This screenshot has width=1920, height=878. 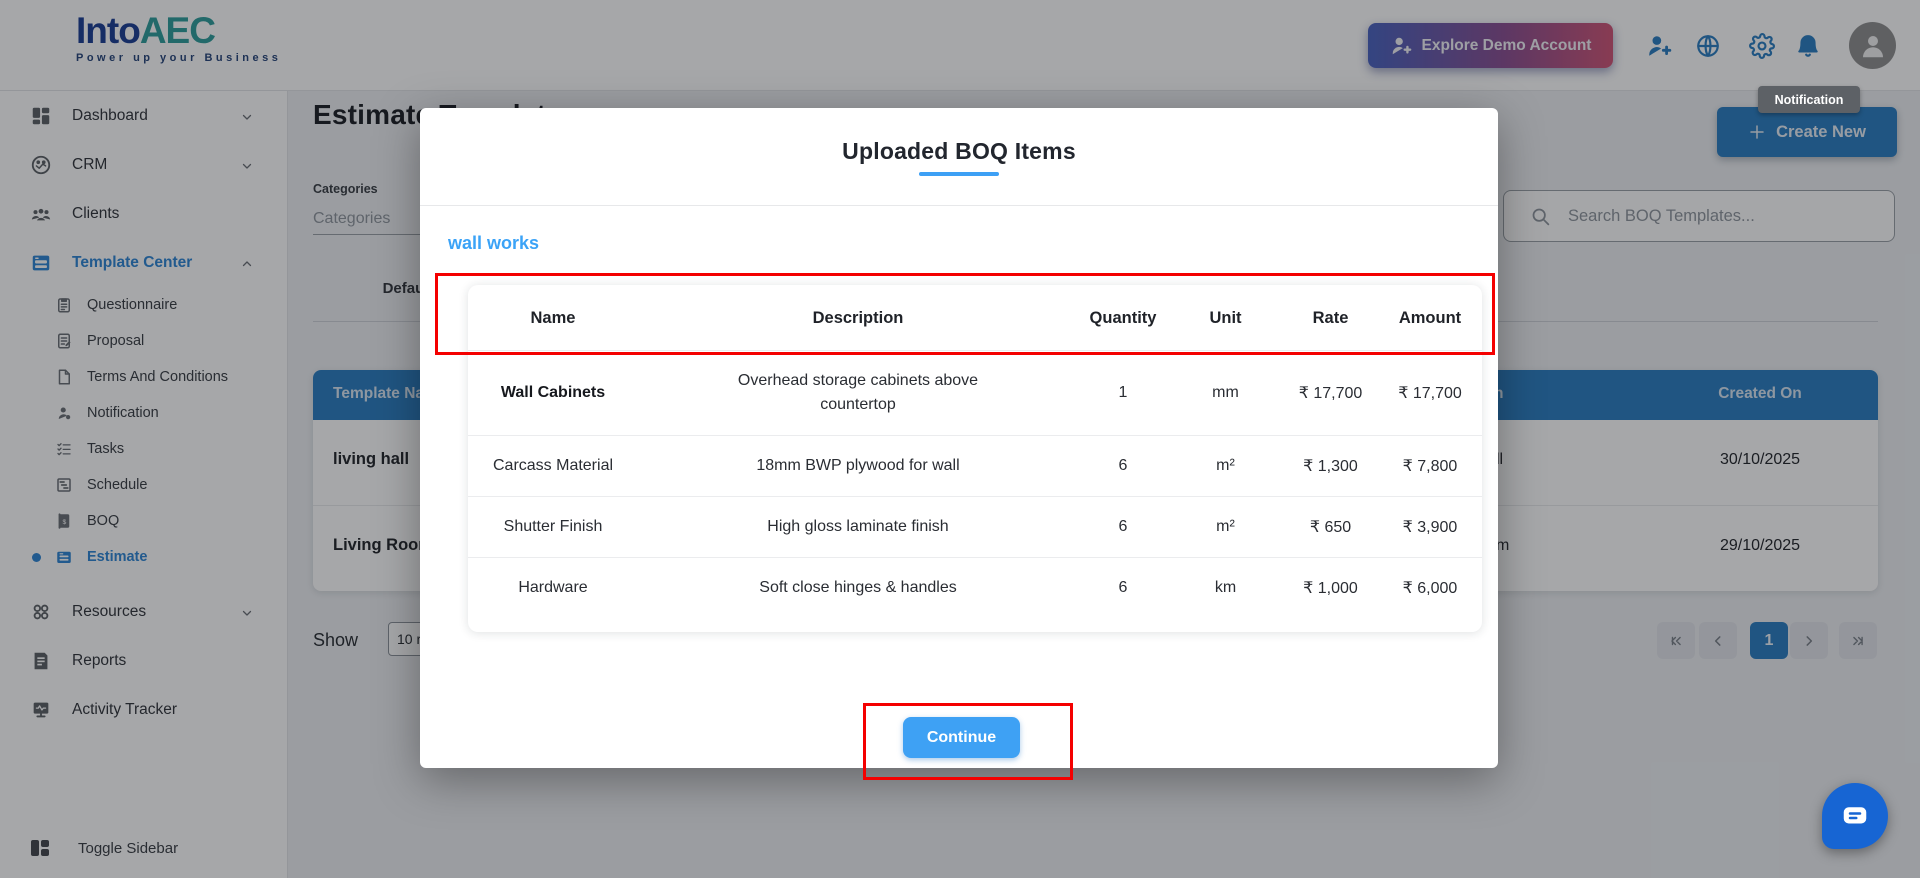 I want to click on chat-icon, so click(x=1855, y=816).